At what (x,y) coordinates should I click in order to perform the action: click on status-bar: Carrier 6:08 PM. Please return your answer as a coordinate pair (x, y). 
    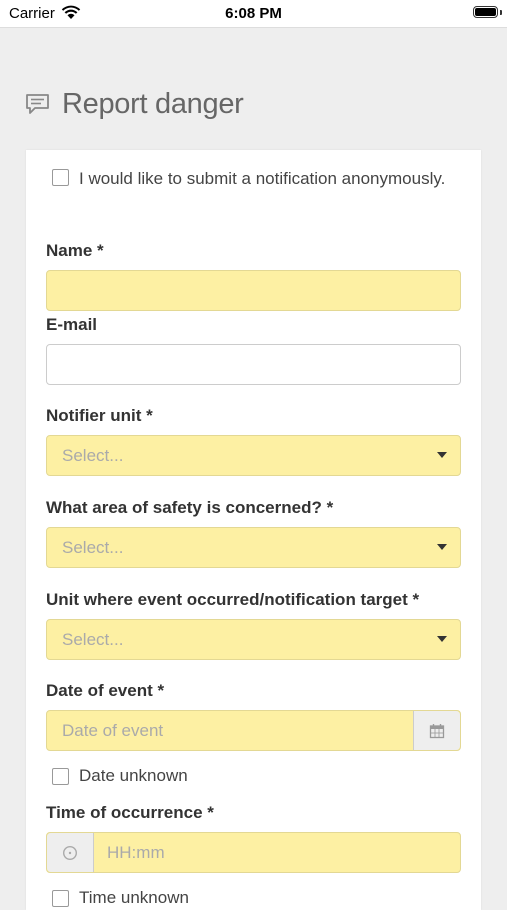
    Looking at the image, I should click on (253, 14).